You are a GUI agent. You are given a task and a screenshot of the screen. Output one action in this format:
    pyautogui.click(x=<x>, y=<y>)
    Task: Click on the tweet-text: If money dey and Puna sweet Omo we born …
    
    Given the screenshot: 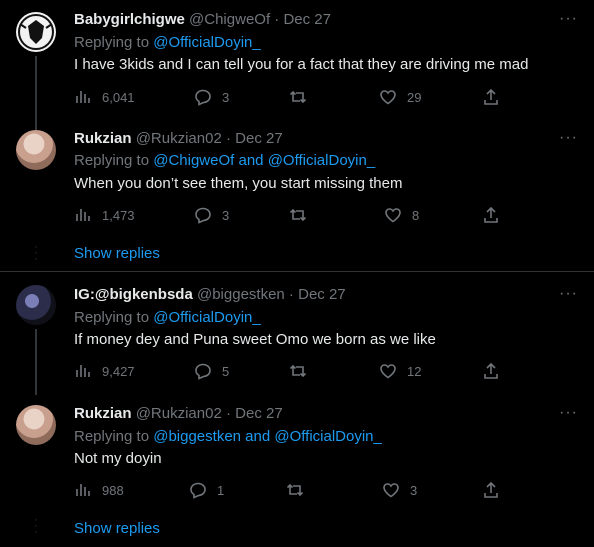 What is the action you would take?
    pyautogui.click(x=255, y=339)
    